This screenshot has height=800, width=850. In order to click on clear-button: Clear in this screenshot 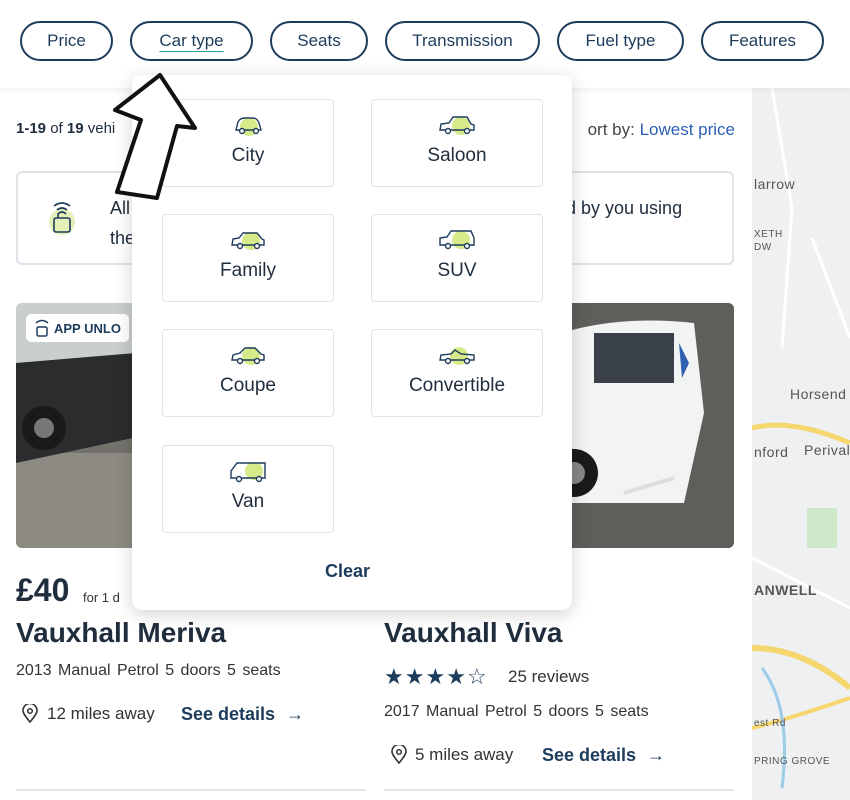, I will do `click(347, 571)`.